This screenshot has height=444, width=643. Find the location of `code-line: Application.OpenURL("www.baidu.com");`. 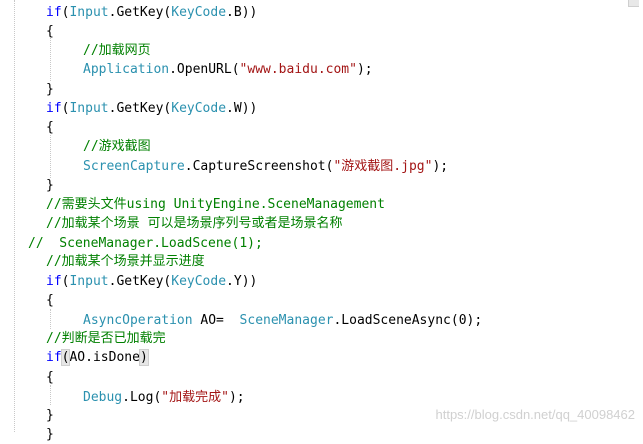

code-line: Application.OpenURL("www.baidu.com"); is located at coordinates (228, 69).